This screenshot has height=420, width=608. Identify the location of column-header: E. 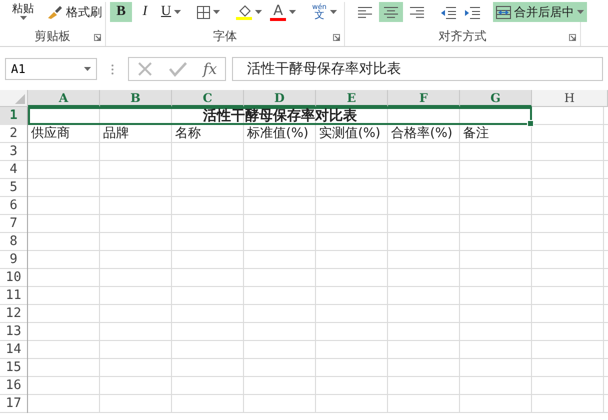
(352, 98).